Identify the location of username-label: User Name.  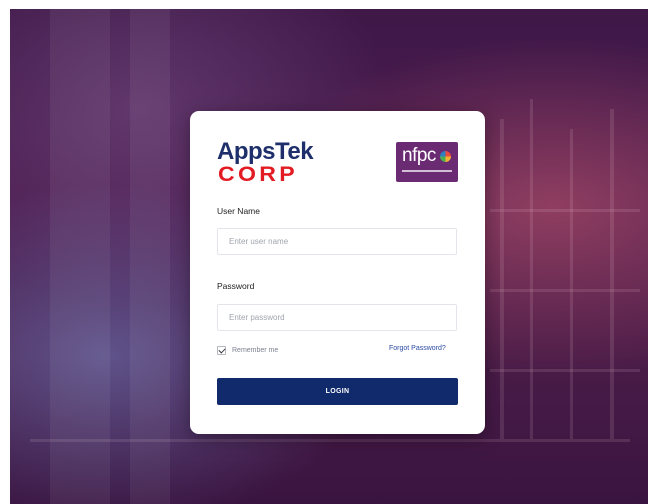
(238, 211).